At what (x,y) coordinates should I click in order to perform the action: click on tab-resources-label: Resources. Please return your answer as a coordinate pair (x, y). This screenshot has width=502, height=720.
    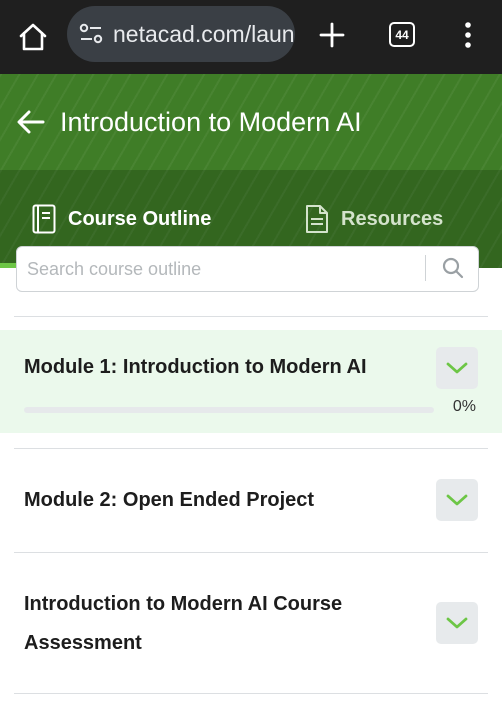
    Looking at the image, I should click on (392, 218).